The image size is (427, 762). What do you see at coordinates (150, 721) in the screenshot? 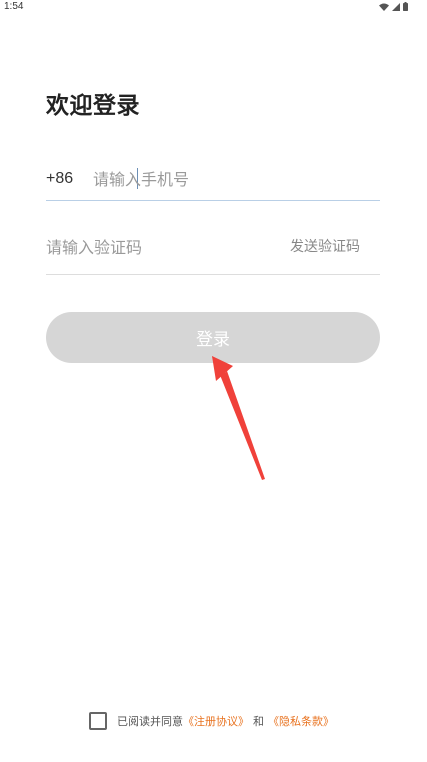
I see `agreement-text: 已阅读并同意` at bounding box center [150, 721].